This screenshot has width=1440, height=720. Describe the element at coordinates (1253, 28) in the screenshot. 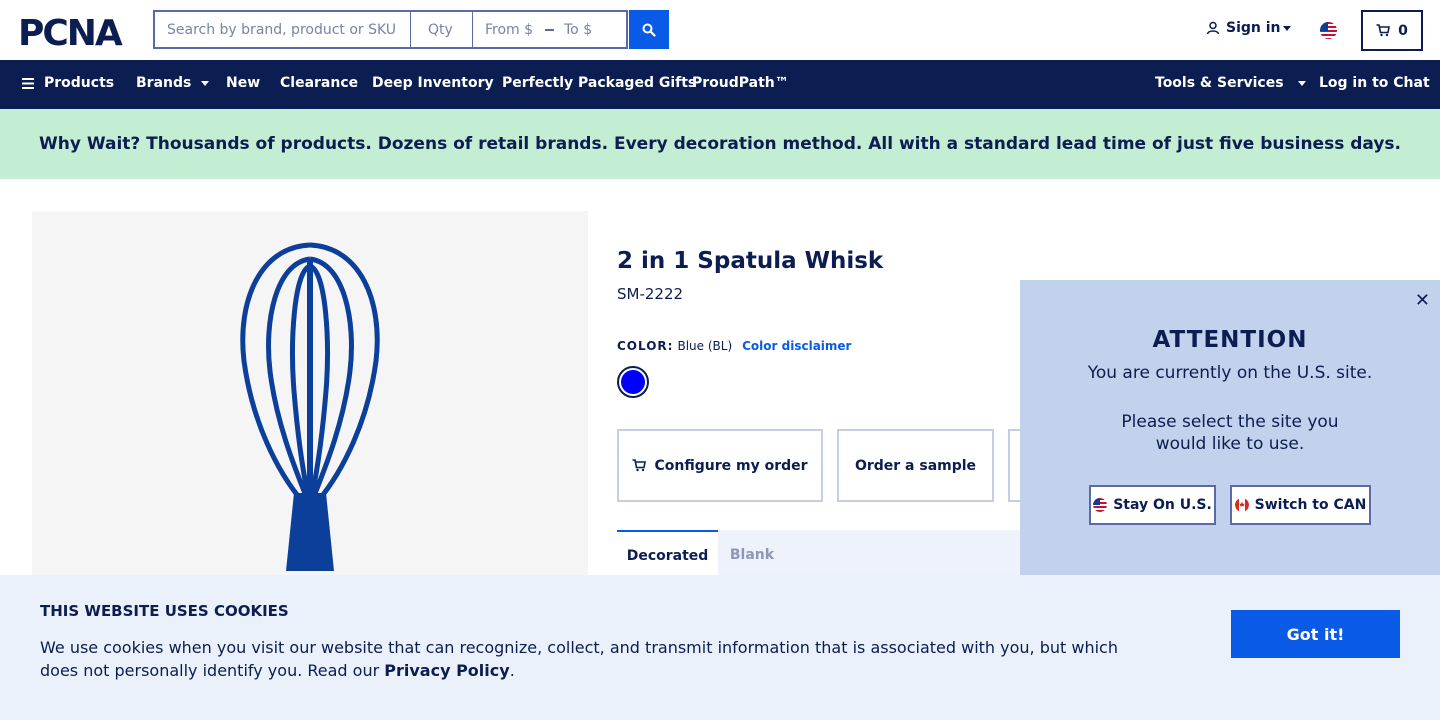

I see `sign-in-label: Sign in` at that location.